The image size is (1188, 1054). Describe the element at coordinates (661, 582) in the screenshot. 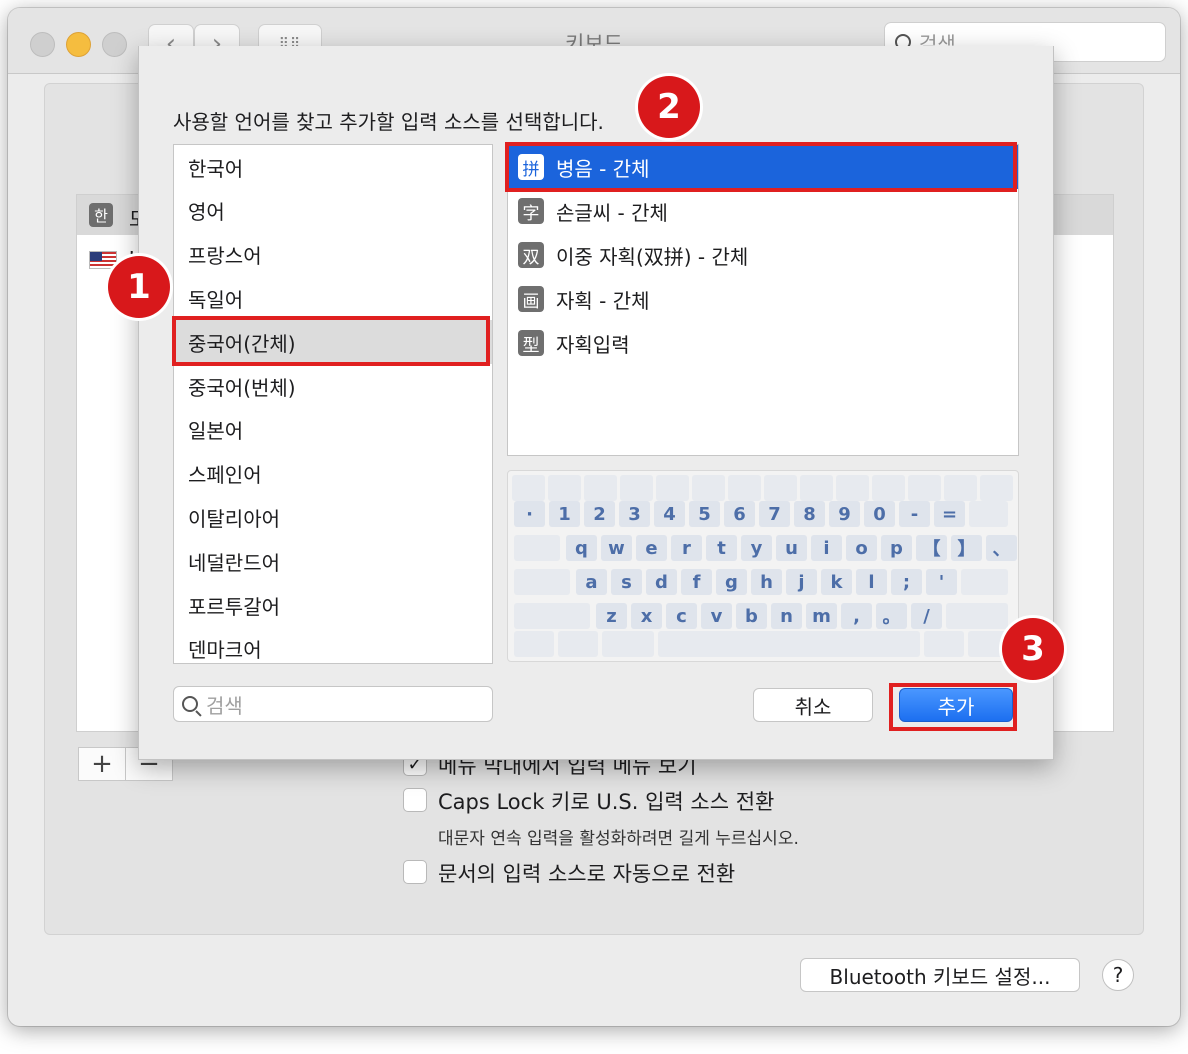

I see `keyboard-key: d` at that location.